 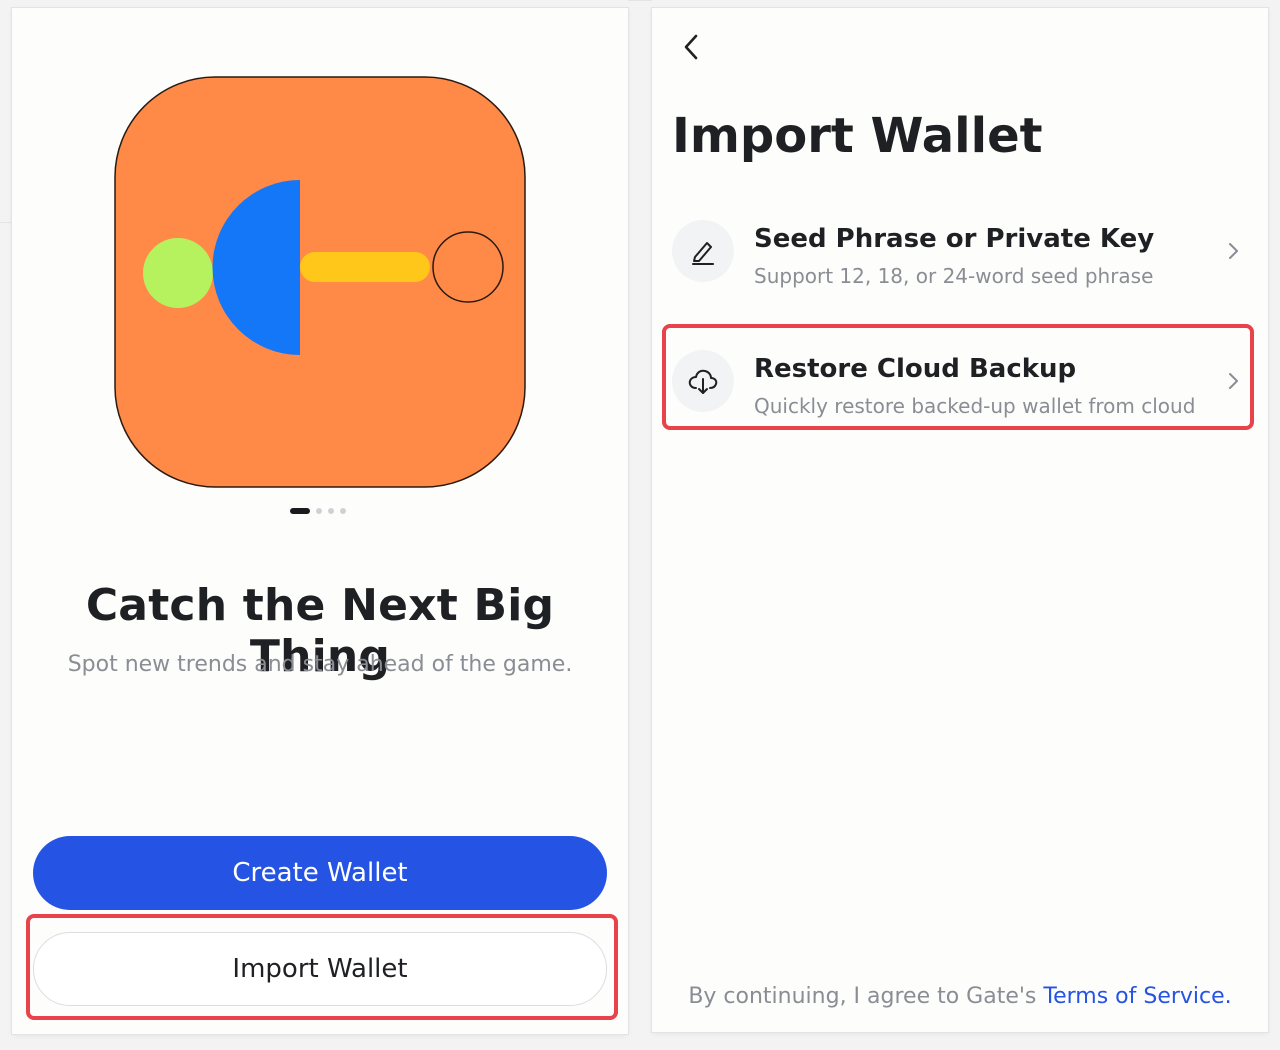 I want to click on cloud-download-icon, so click(x=703, y=381).